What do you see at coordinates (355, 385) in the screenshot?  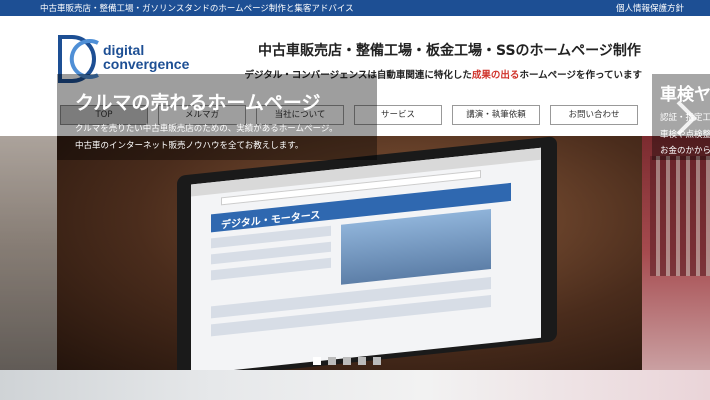 I see `content-band` at bounding box center [355, 385].